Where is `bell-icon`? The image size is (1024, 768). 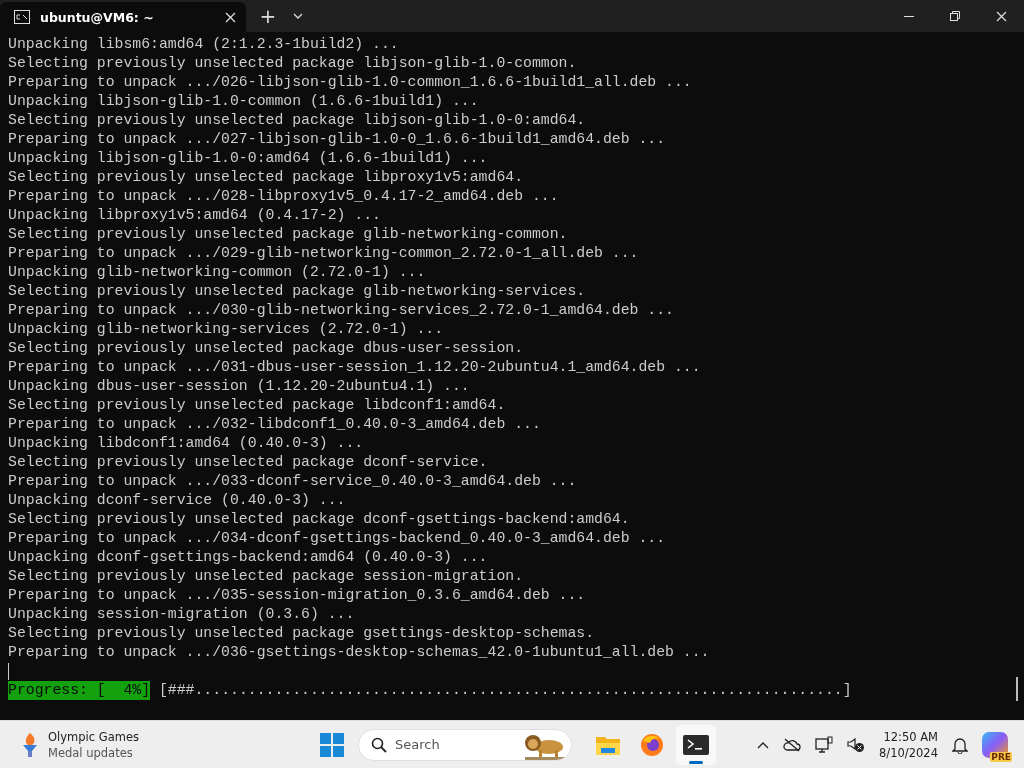 bell-icon is located at coordinates (960, 744).